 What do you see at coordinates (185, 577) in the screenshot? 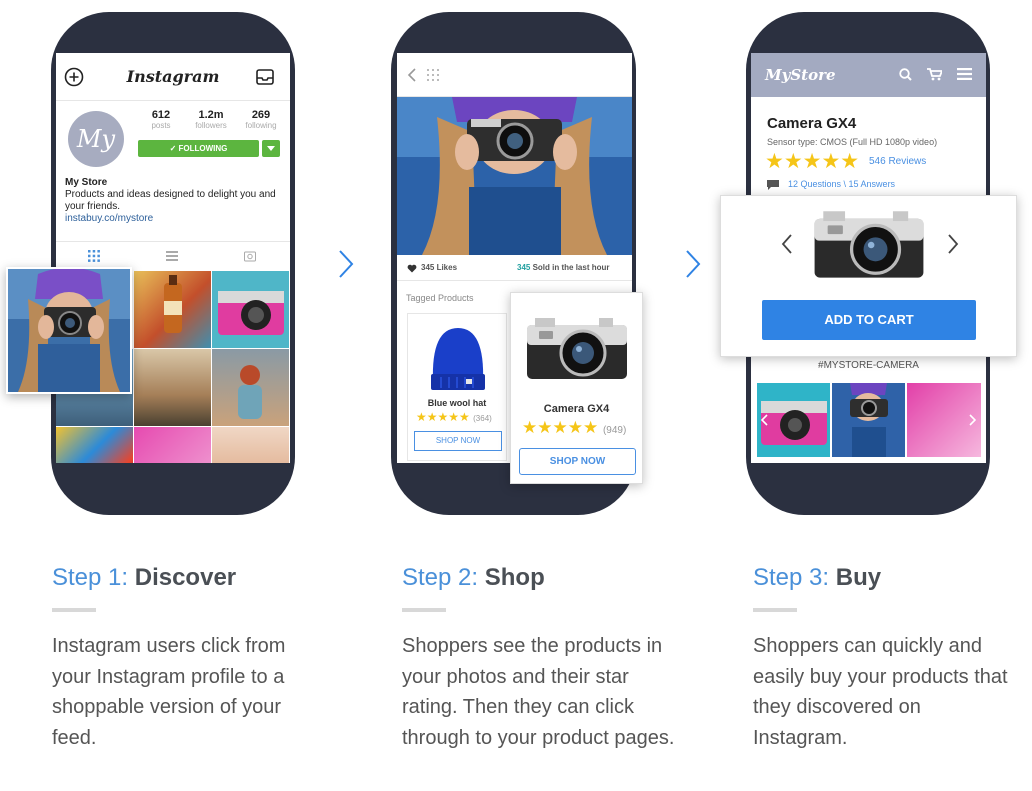
I see `step-name: Discover` at bounding box center [185, 577].